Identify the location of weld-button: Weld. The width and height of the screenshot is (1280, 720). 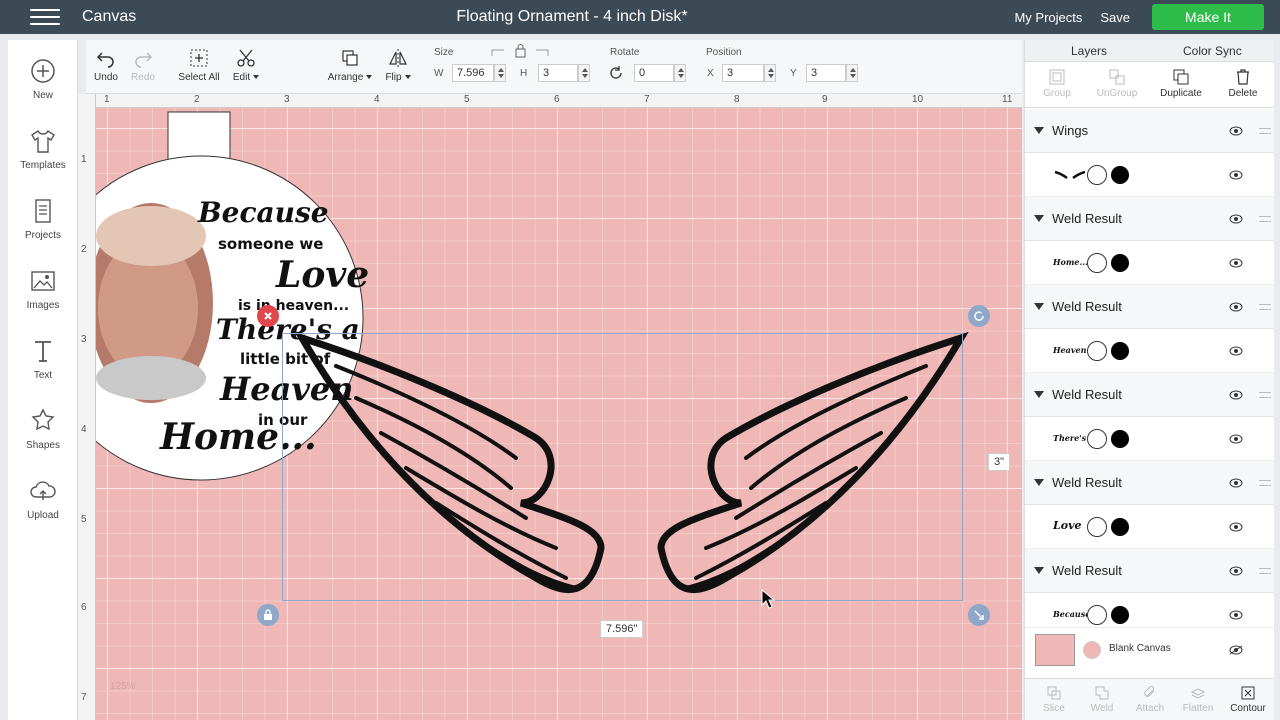
(1102, 699).